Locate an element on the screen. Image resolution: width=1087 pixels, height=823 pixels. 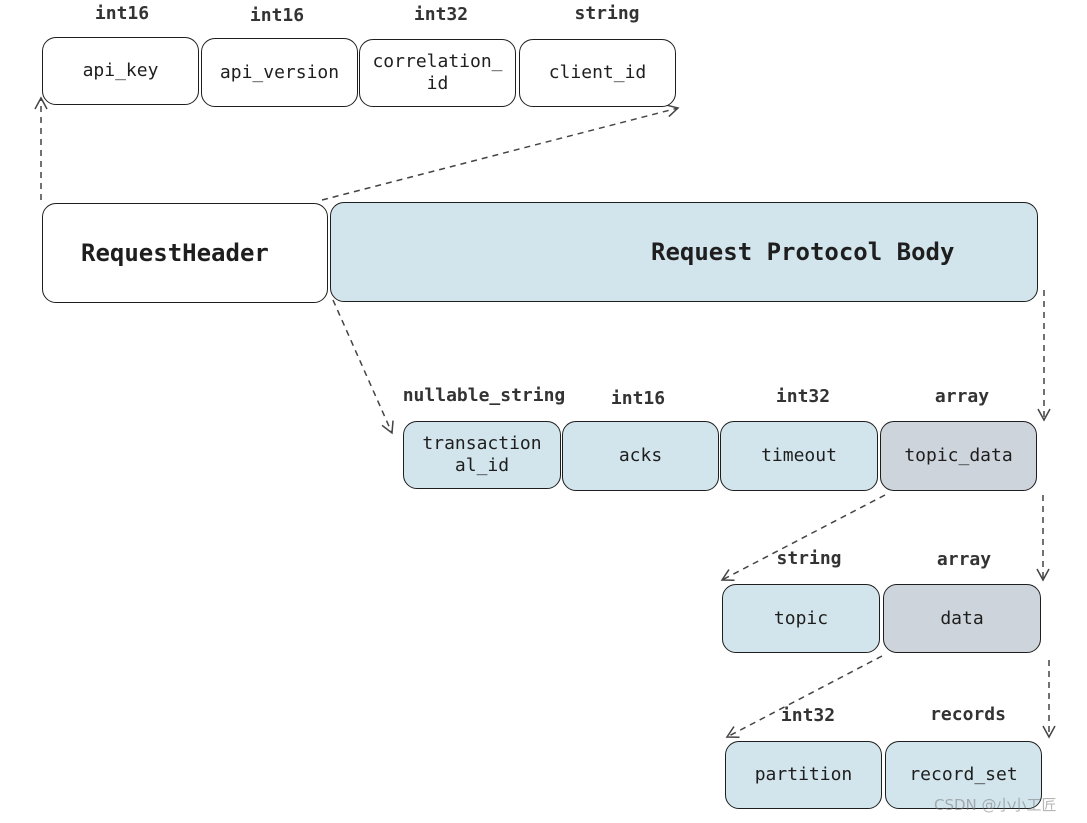
field-timeout: timeout is located at coordinates (799, 456).